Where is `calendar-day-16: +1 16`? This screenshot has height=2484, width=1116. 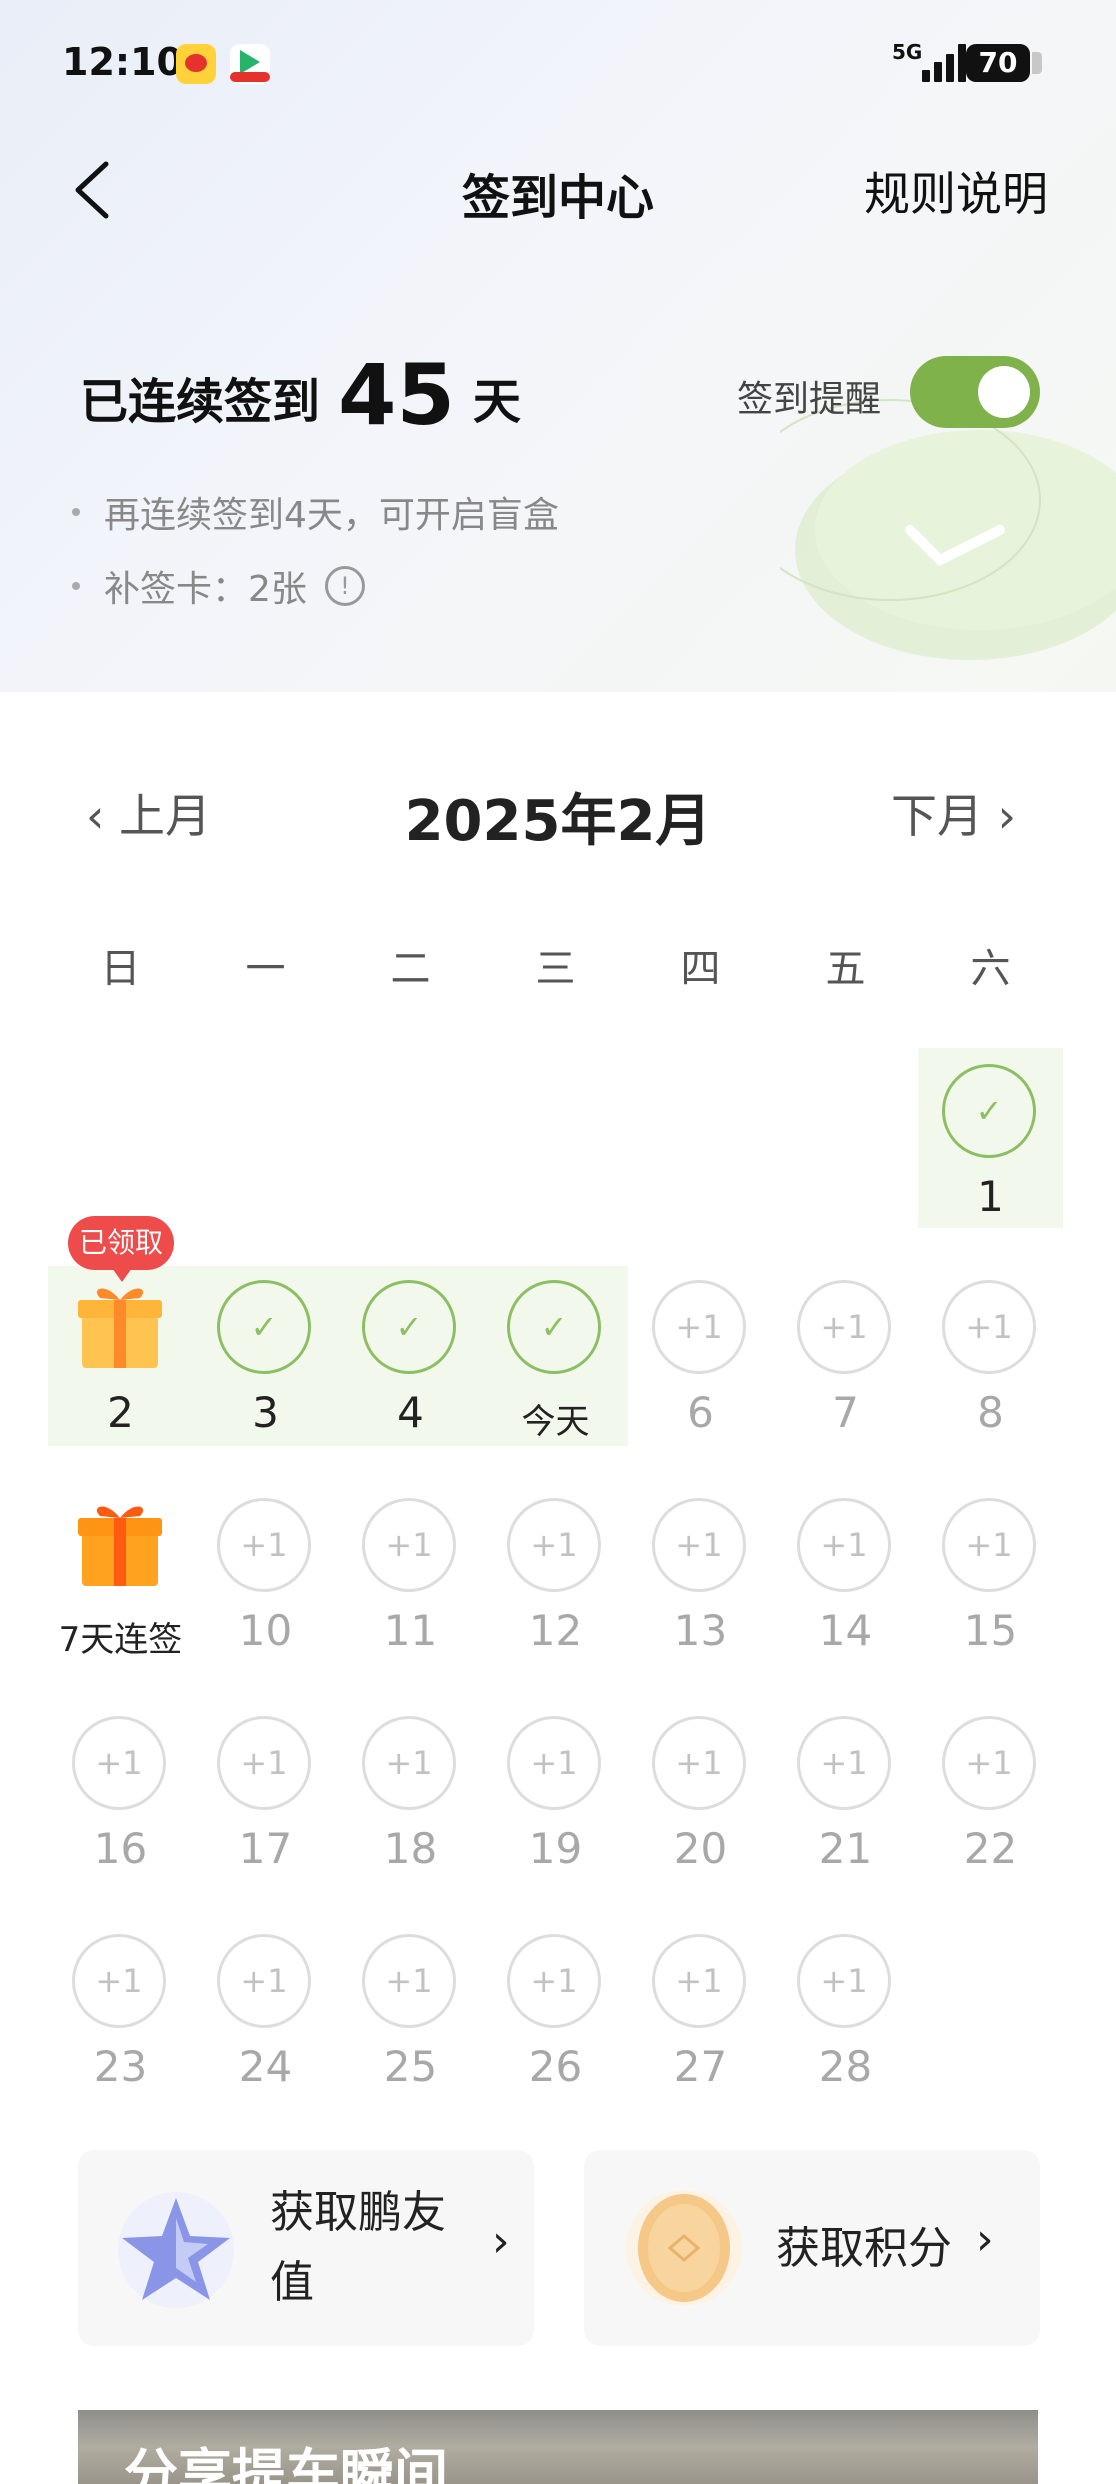
calendar-day-16: +1 16 is located at coordinates (120, 1806).